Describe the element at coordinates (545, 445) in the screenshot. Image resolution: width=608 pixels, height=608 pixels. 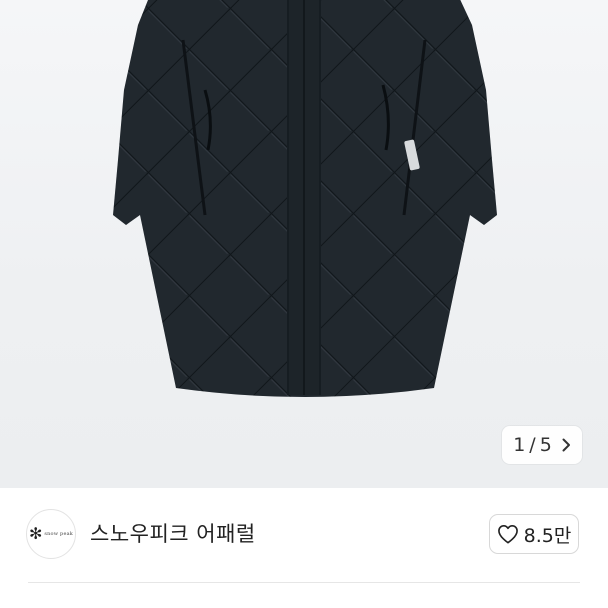
I see `pager-total: 5` at that location.